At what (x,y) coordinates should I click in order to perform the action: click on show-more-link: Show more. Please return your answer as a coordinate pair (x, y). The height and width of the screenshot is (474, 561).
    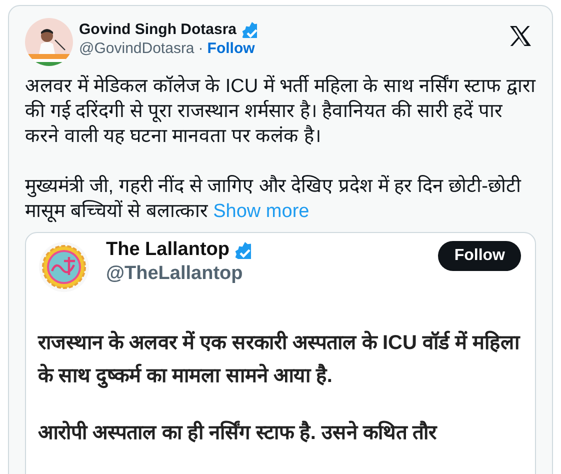
    Looking at the image, I should click on (261, 211).